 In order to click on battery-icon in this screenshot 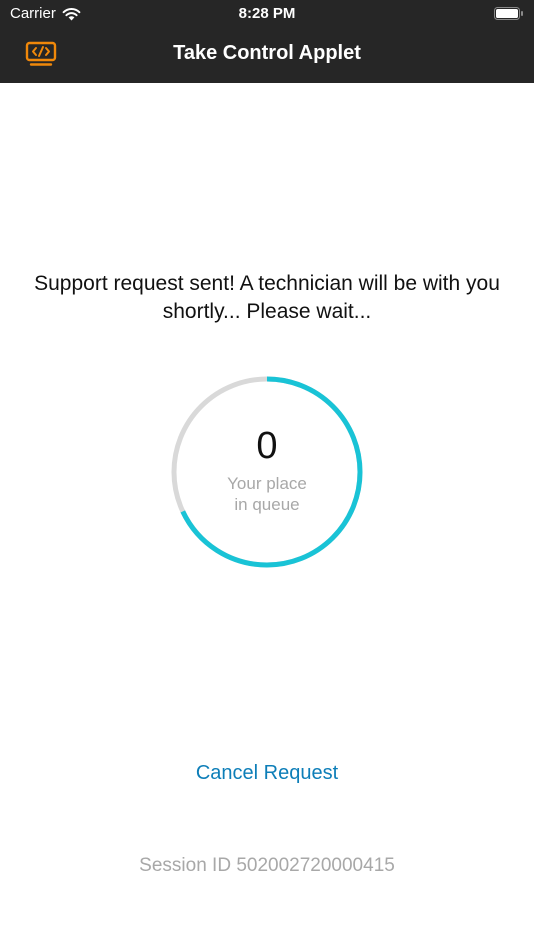, I will do `click(508, 13)`.